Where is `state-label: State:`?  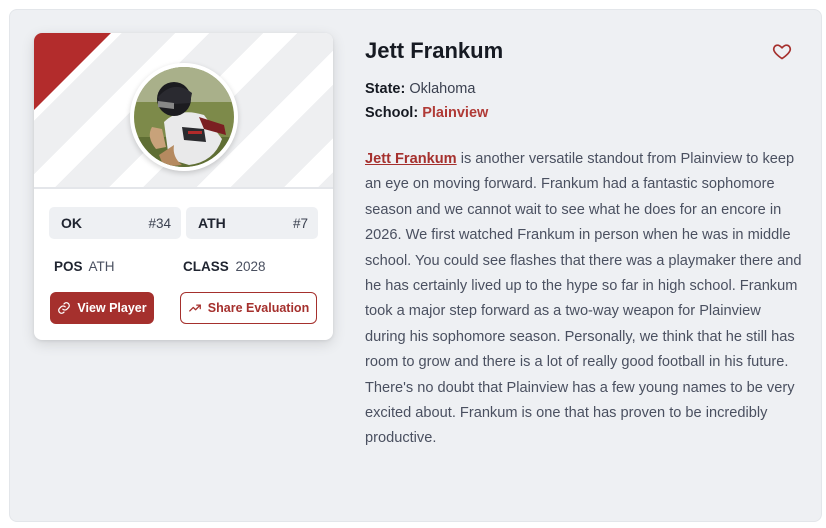 state-label: State: is located at coordinates (385, 89).